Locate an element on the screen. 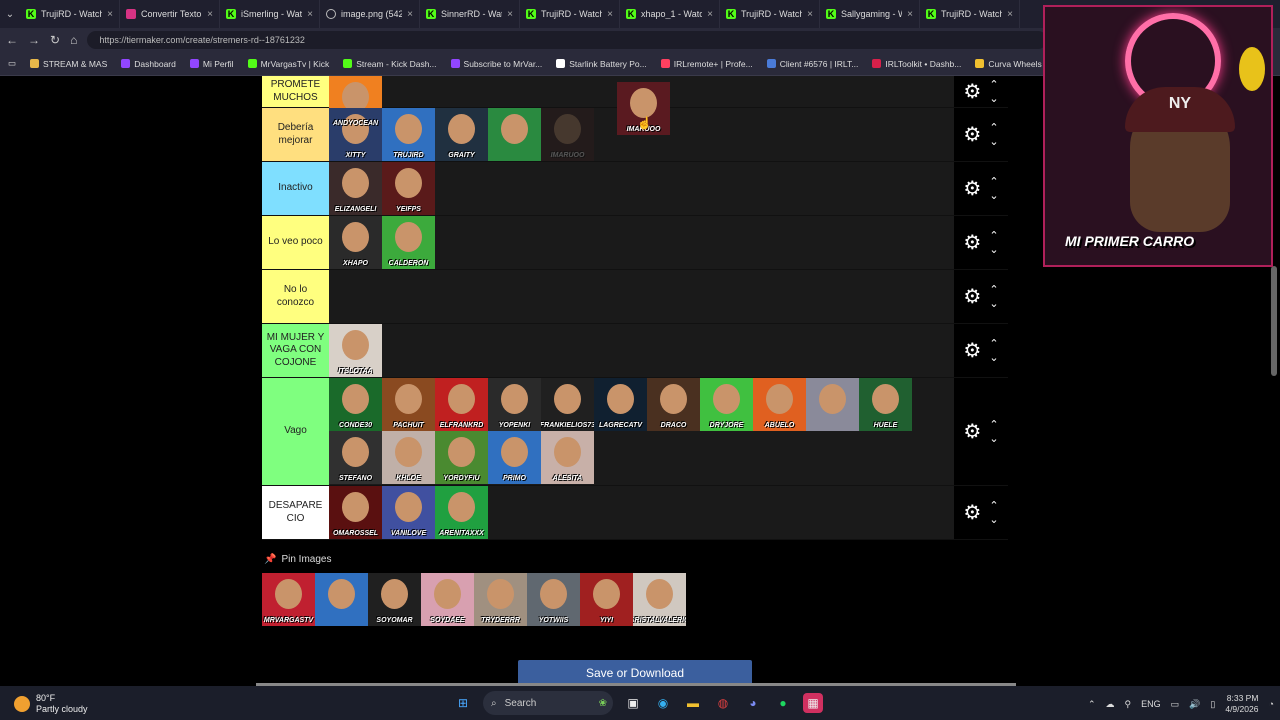 This screenshot has width=1280, height=720. discord-icon: ◕ is located at coordinates (753, 703).